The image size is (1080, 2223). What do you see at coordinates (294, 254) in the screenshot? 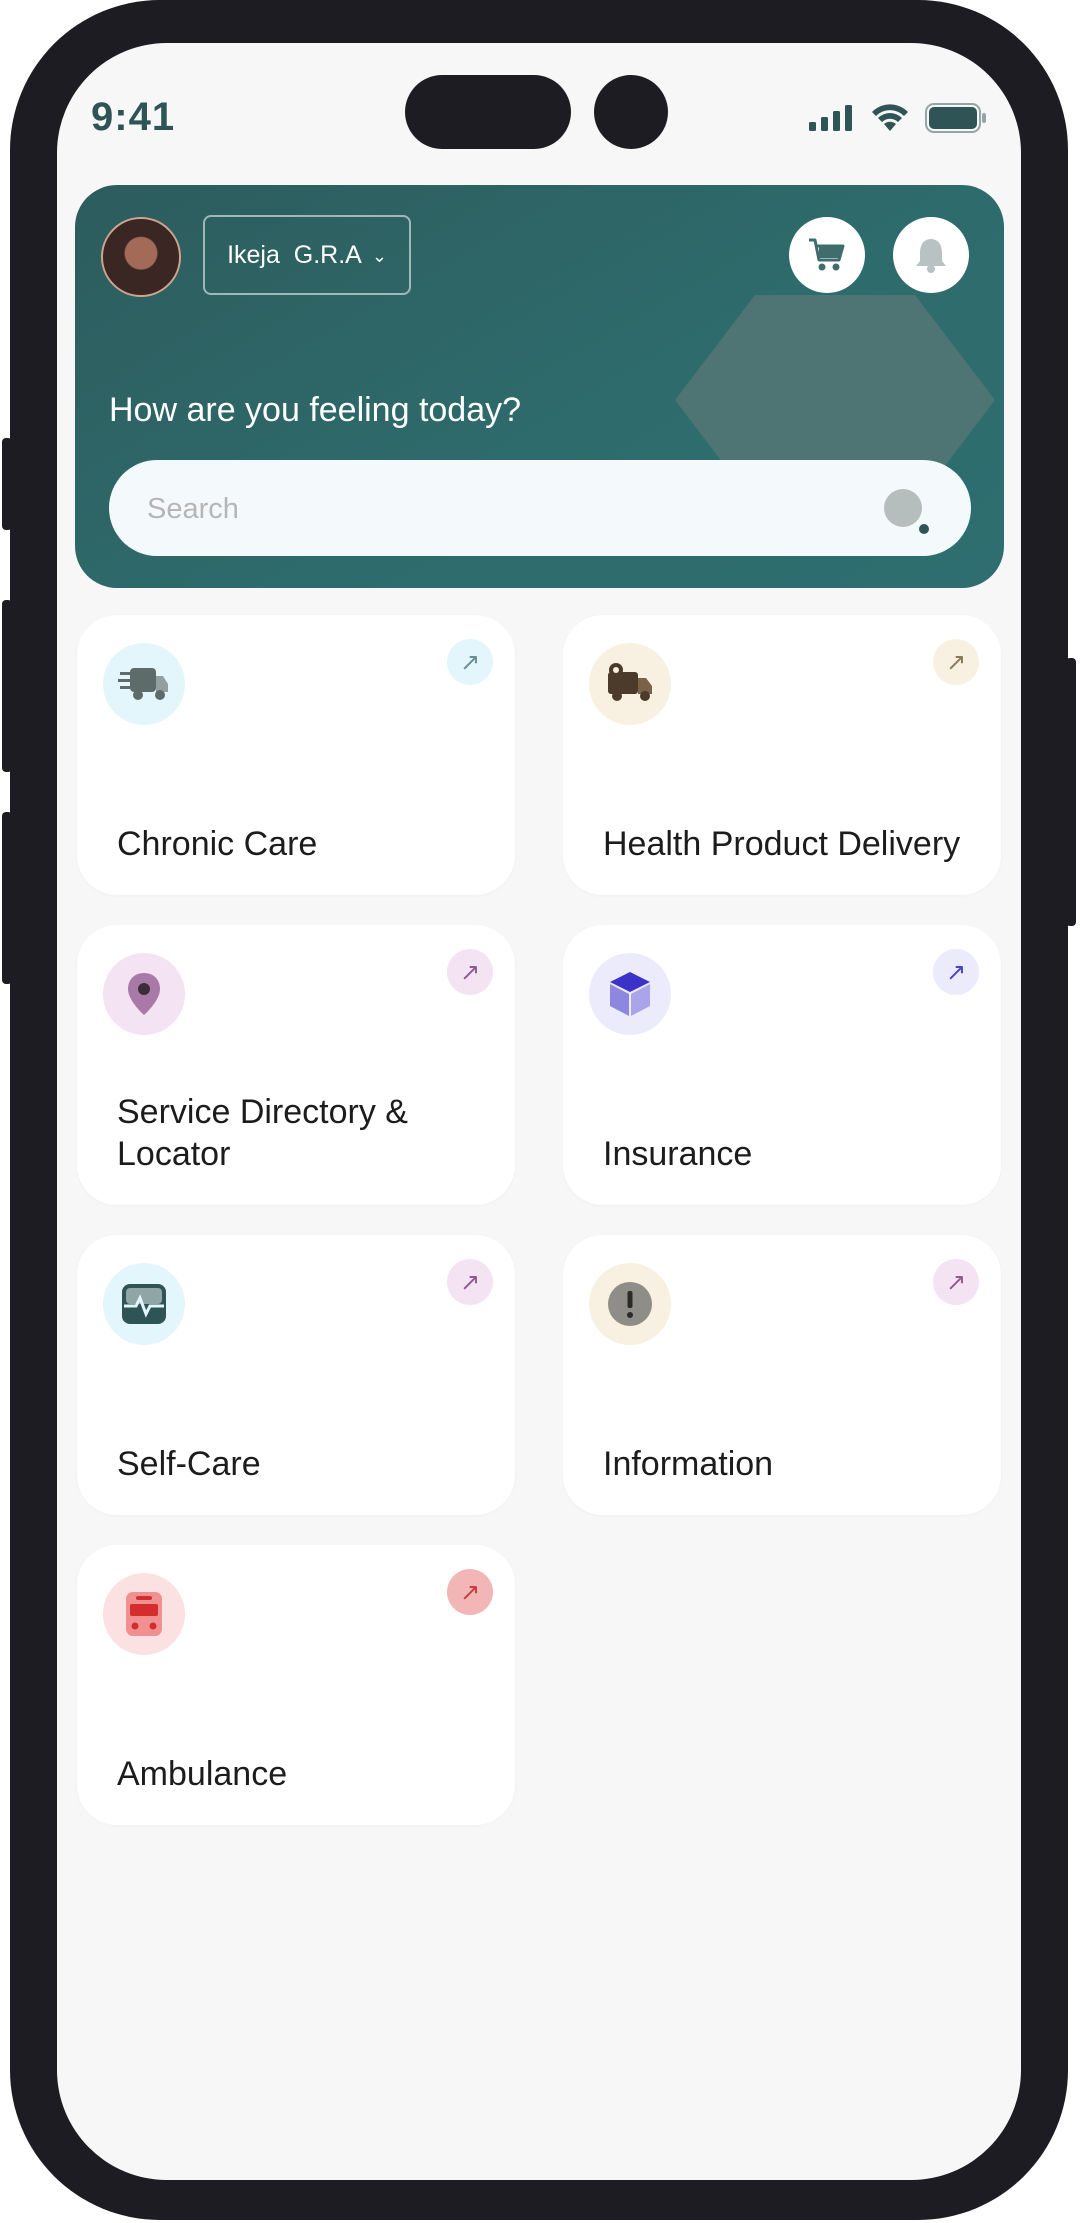
I see `location-label: Ikeja G.R.A` at bounding box center [294, 254].